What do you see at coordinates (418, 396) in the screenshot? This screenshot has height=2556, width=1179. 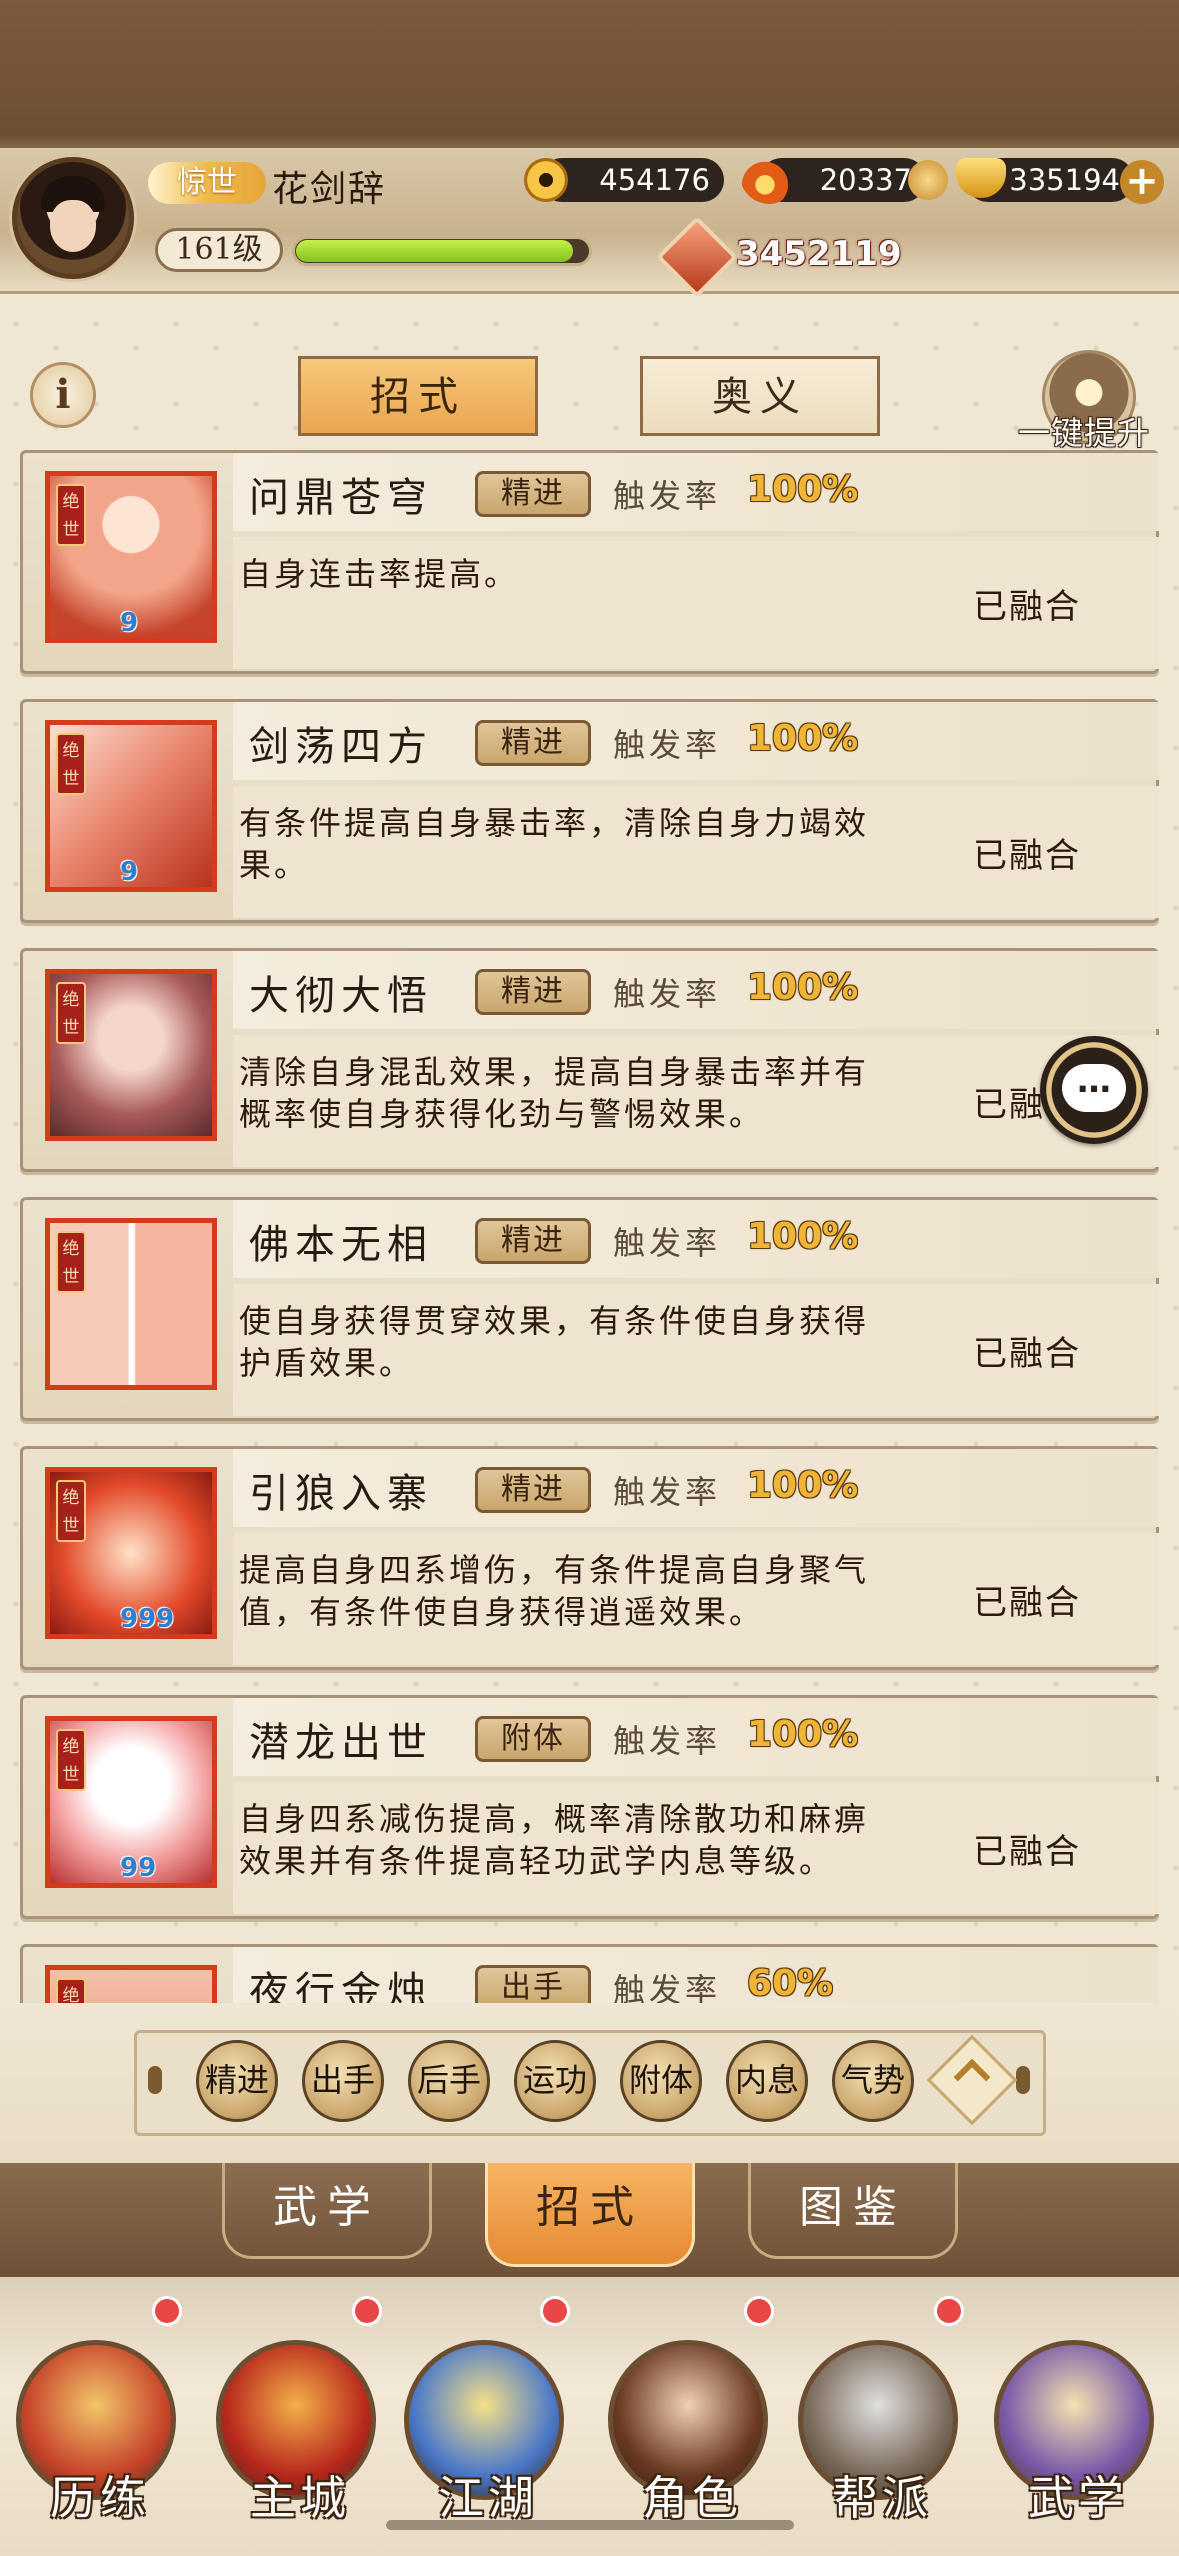 I see `tab-zhaoshi: 招式` at bounding box center [418, 396].